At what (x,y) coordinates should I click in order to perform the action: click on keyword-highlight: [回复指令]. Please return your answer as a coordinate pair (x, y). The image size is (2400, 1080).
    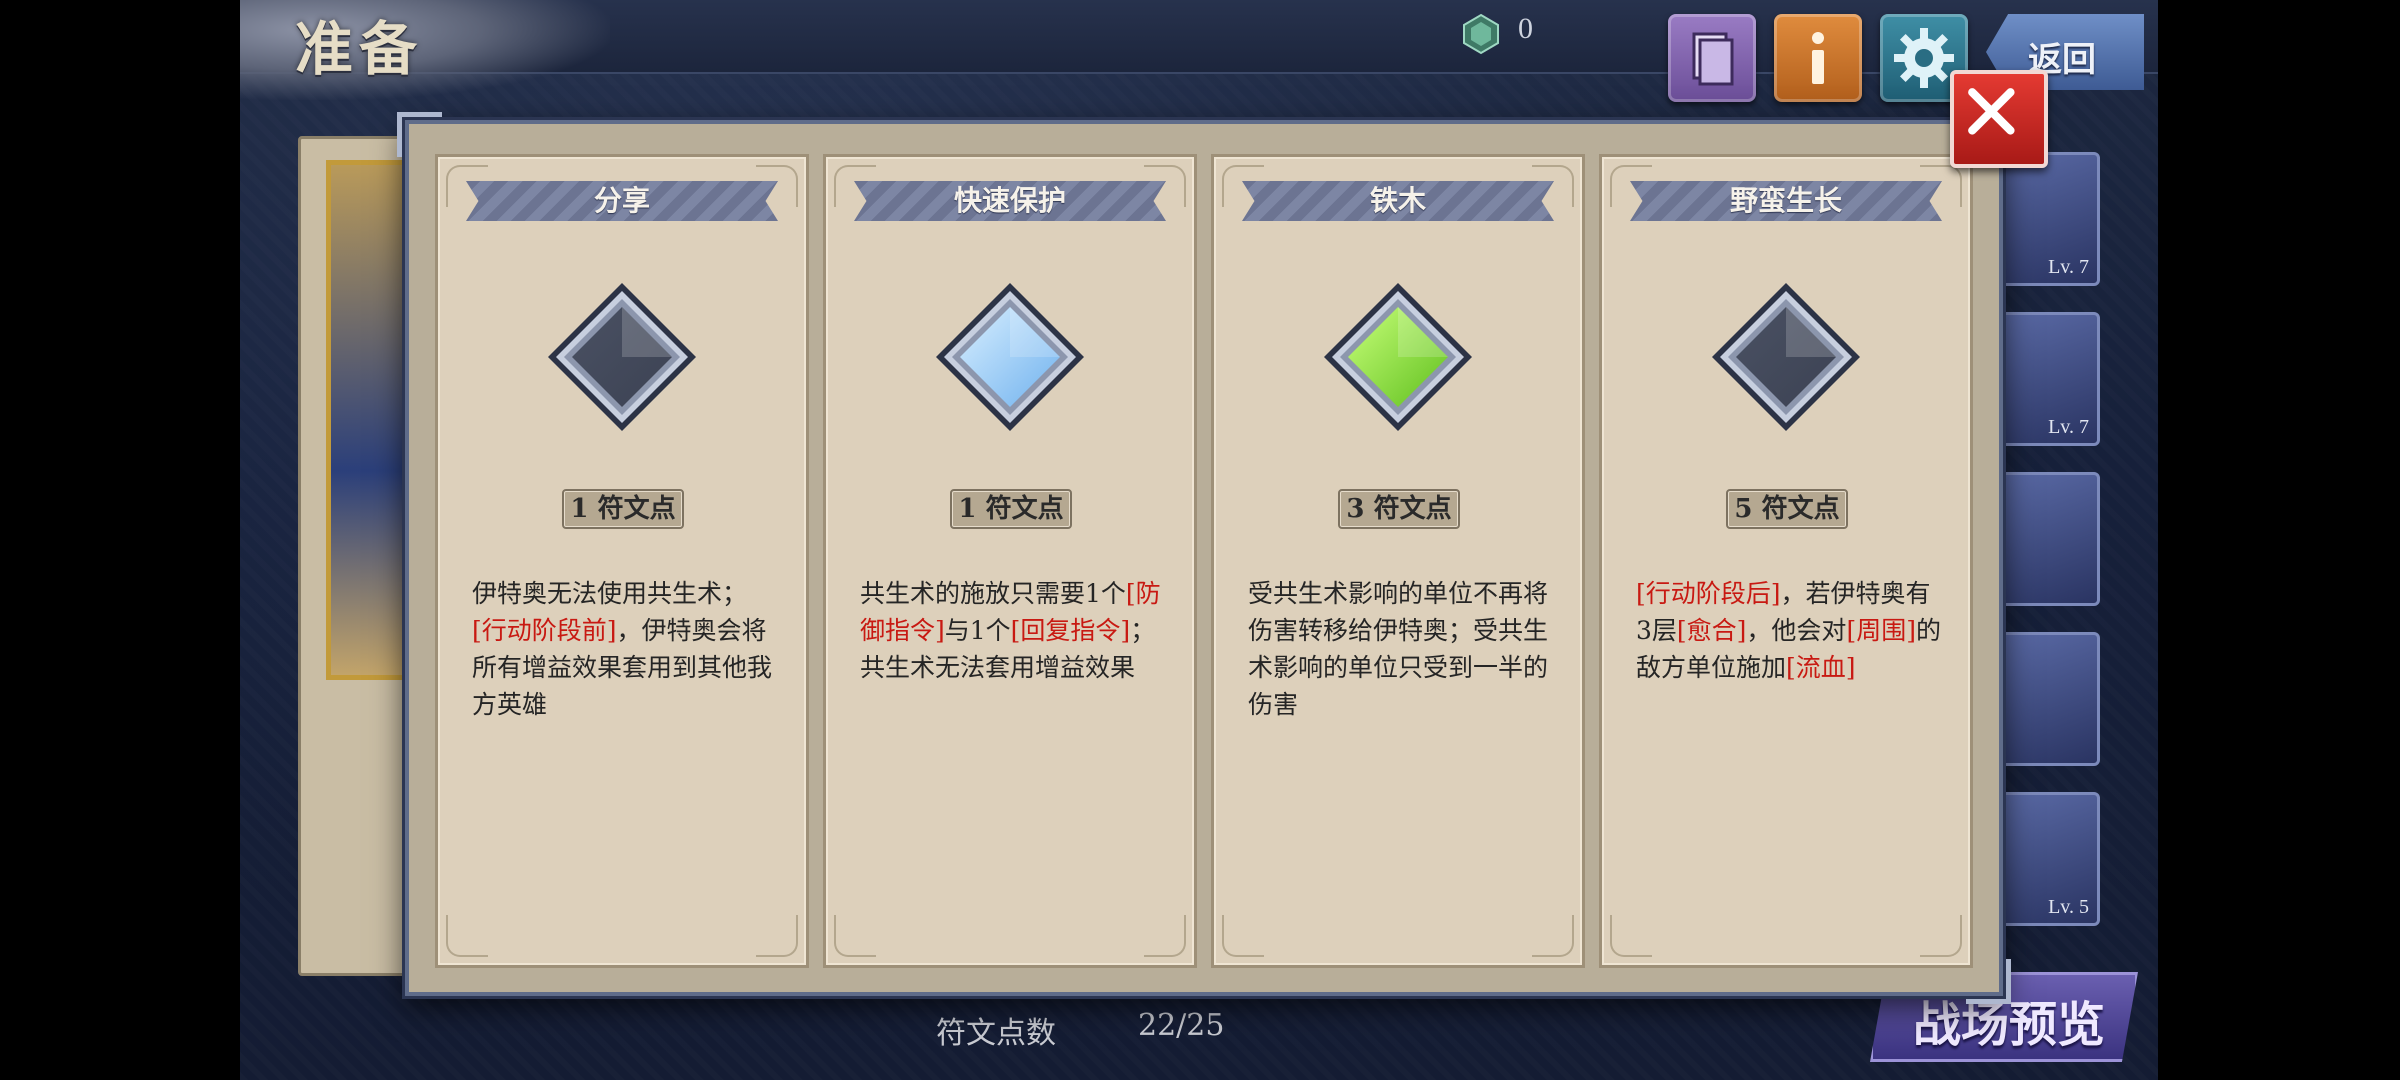
    Looking at the image, I should click on (1070, 630).